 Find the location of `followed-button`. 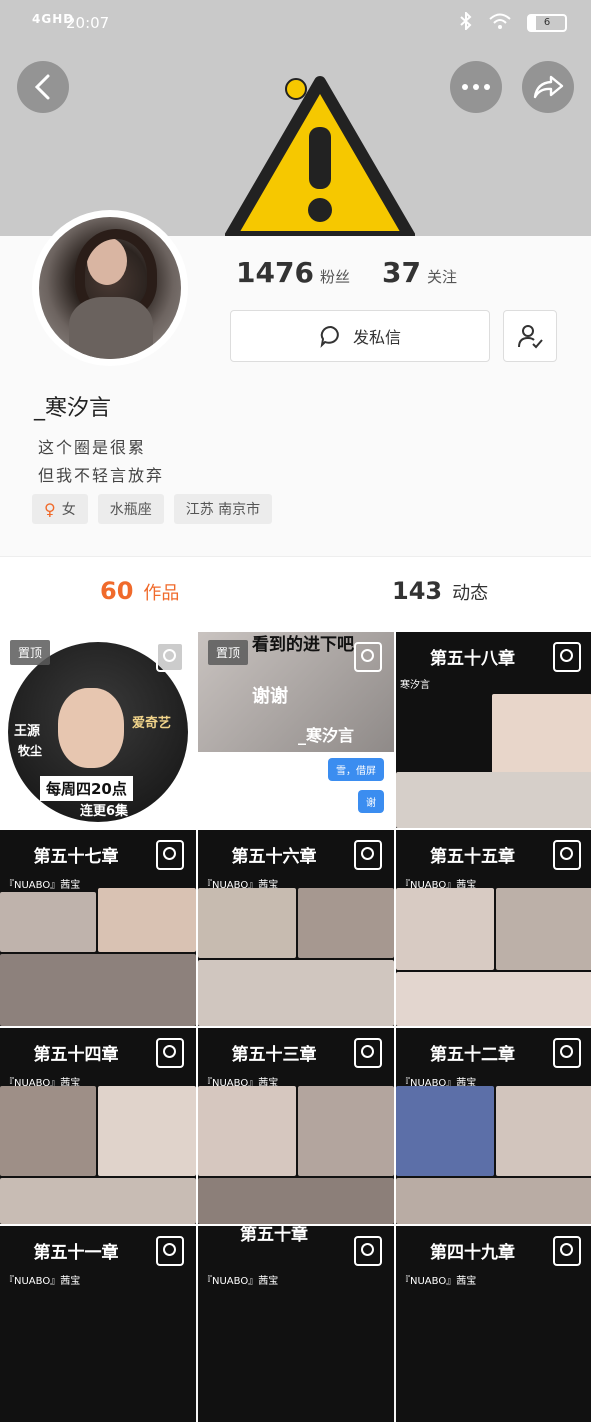

followed-button is located at coordinates (530, 336).